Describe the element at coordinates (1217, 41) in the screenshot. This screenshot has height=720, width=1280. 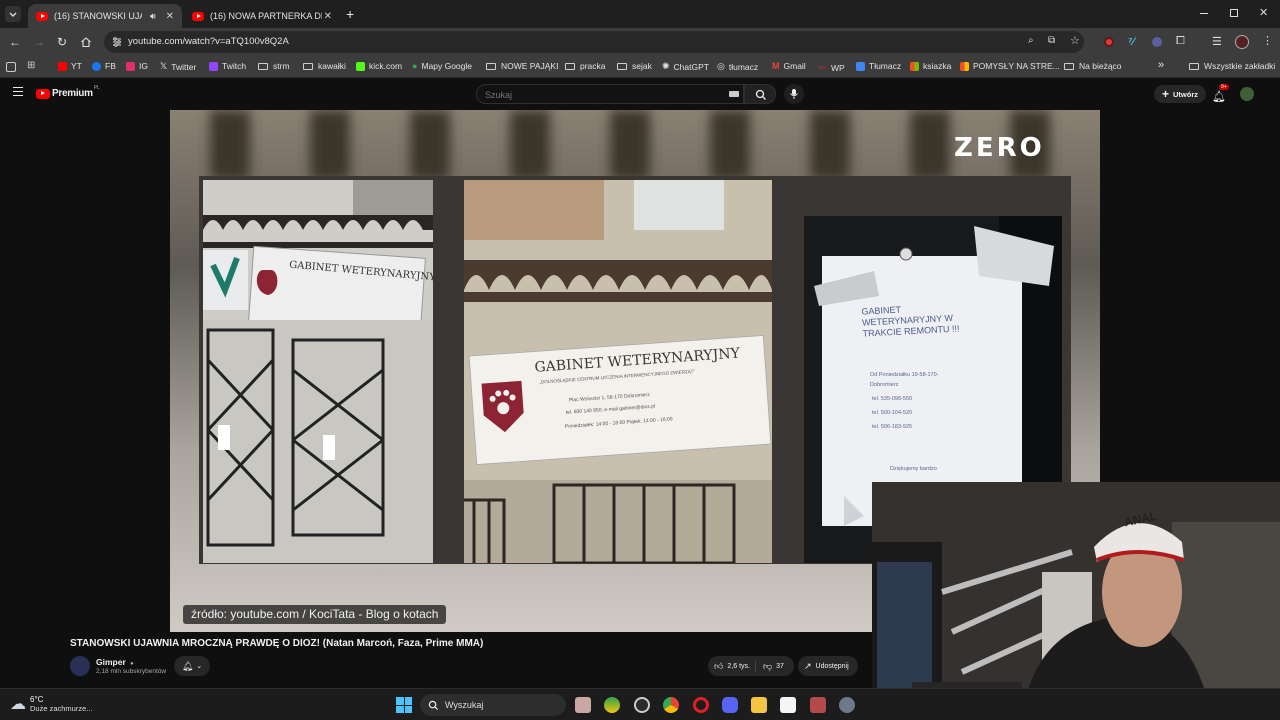
I see `side-panel-icon: ☰` at that location.